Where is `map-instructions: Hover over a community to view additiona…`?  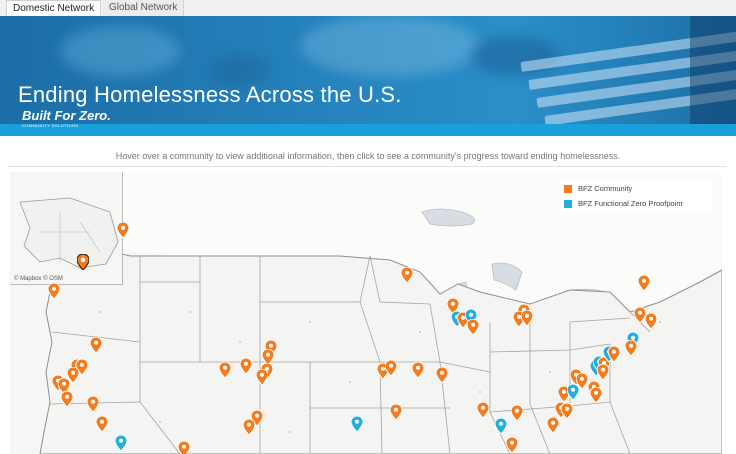
map-instructions: Hover over a community to view additiona… is located at coordinates (368, 156).